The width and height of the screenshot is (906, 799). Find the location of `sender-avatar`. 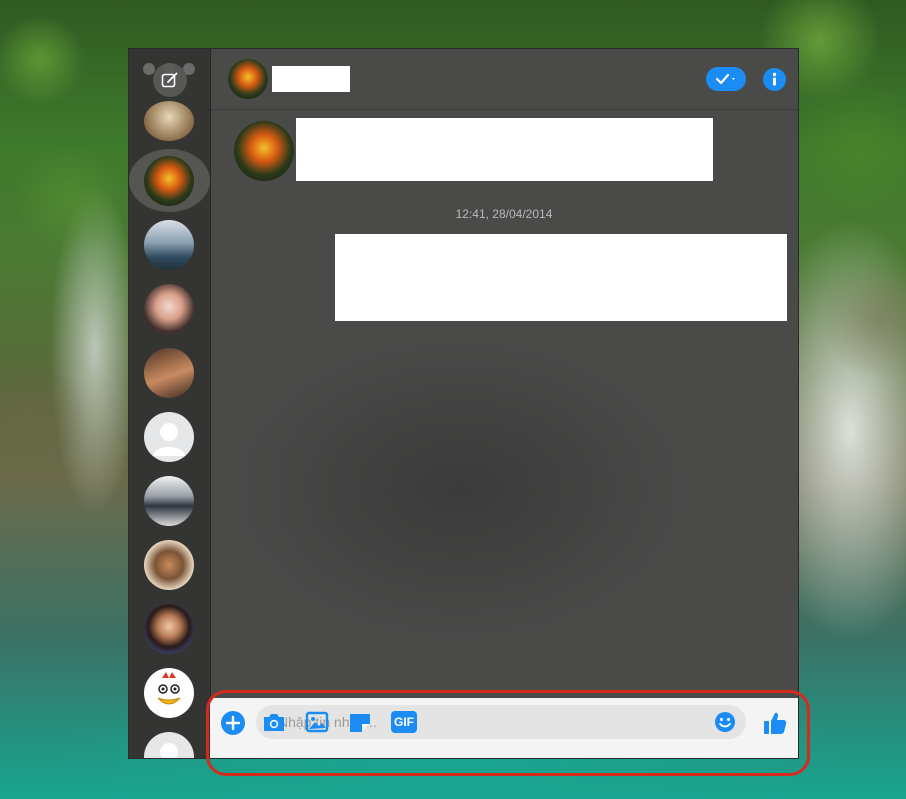

sender-avatar is located at coordinates (264, 151).